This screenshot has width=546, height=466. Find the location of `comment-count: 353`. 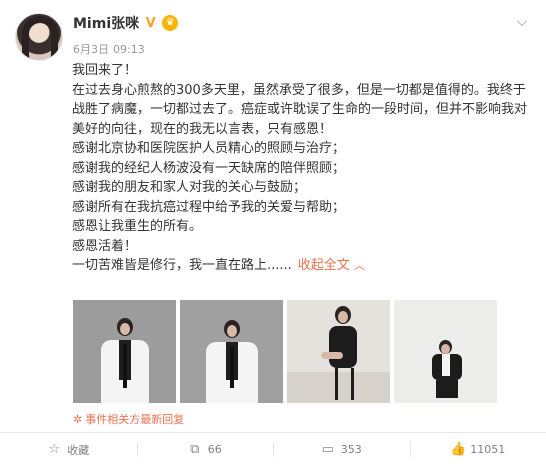

comment-count: 353 is located at coordinates (351, 449).